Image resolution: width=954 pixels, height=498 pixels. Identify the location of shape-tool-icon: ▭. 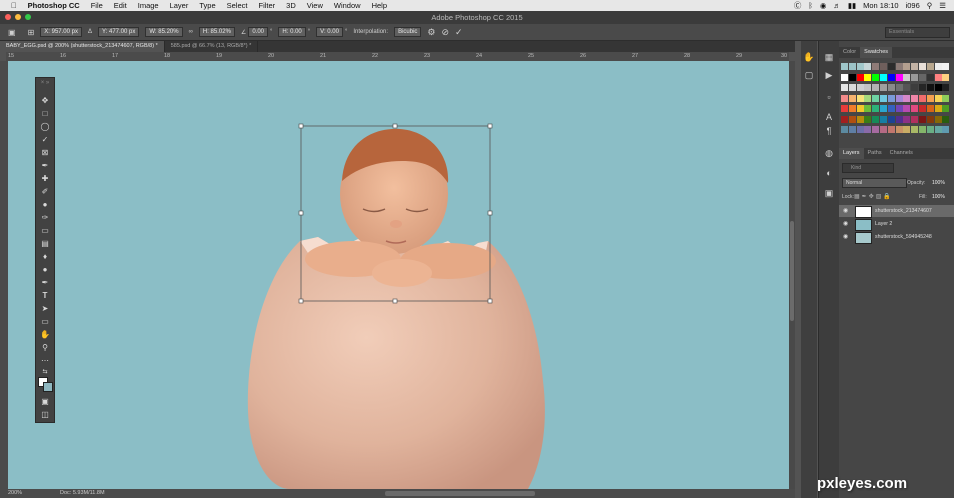
(45, 321).